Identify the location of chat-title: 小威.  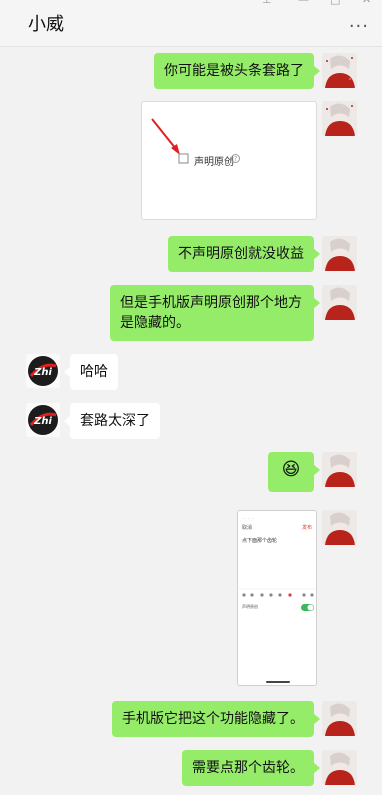
(46, 24).